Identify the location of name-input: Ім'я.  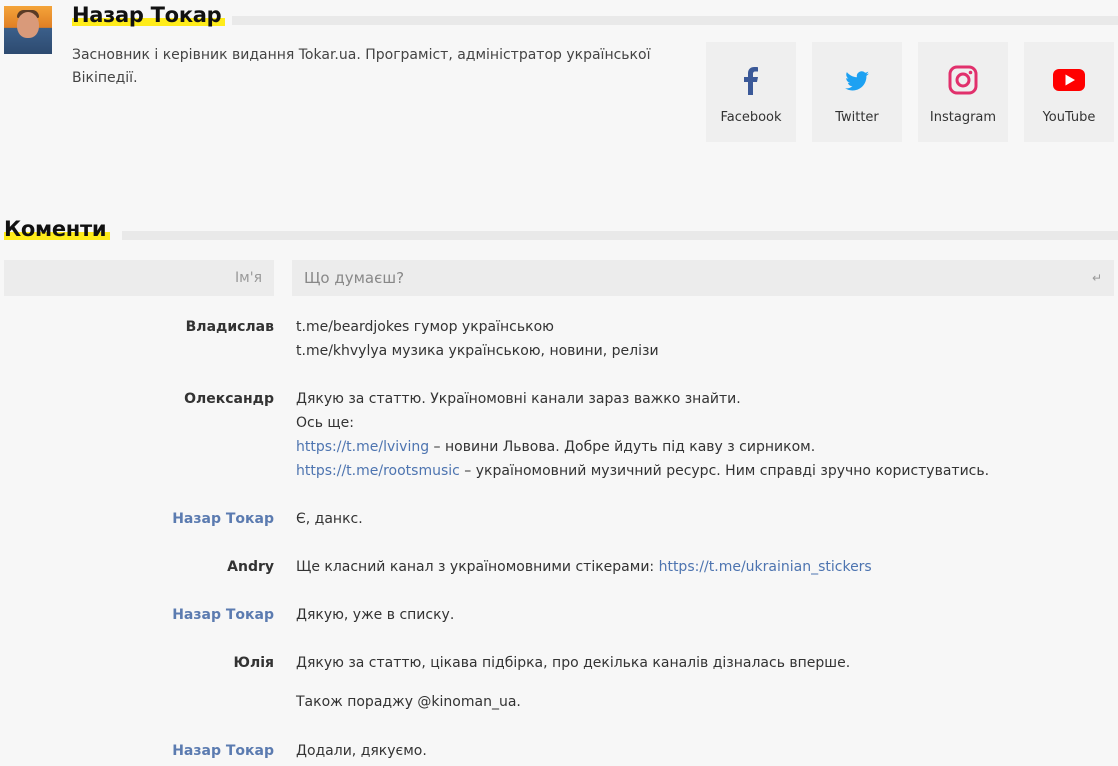
(139, 278).